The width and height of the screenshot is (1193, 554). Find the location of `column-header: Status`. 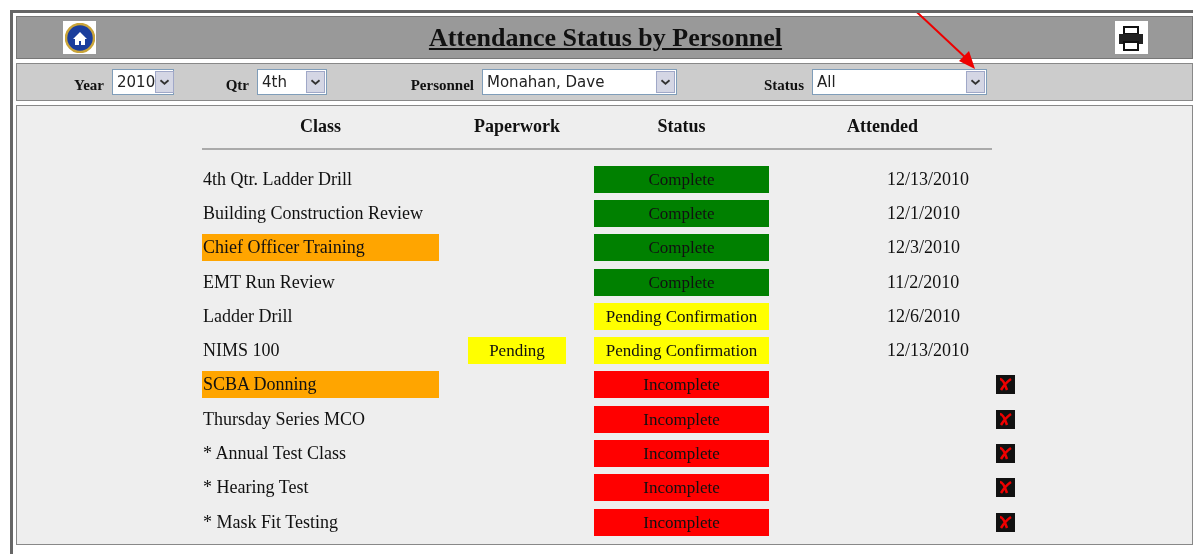

column-header: Status is located at coordinates (681, 126).